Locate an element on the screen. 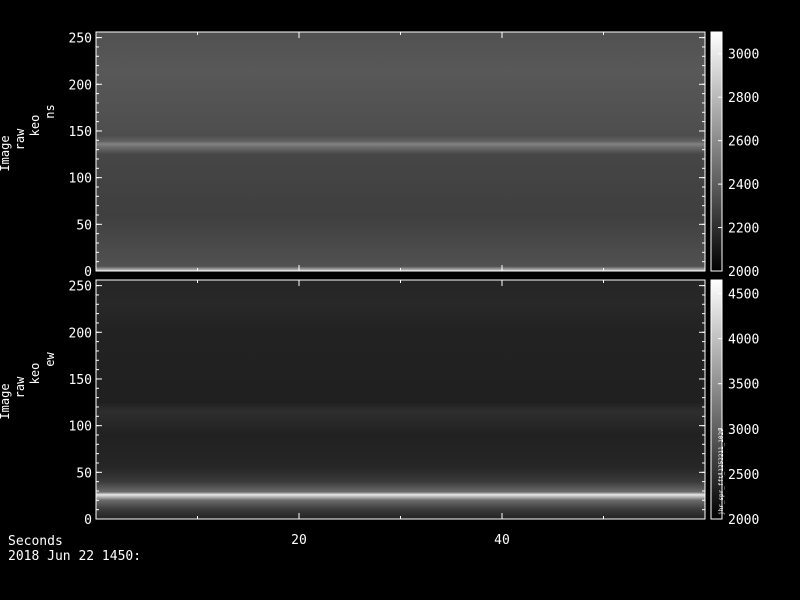 The image size is (800, 600). colorbar-gradient is located at coordinates (716, 151).